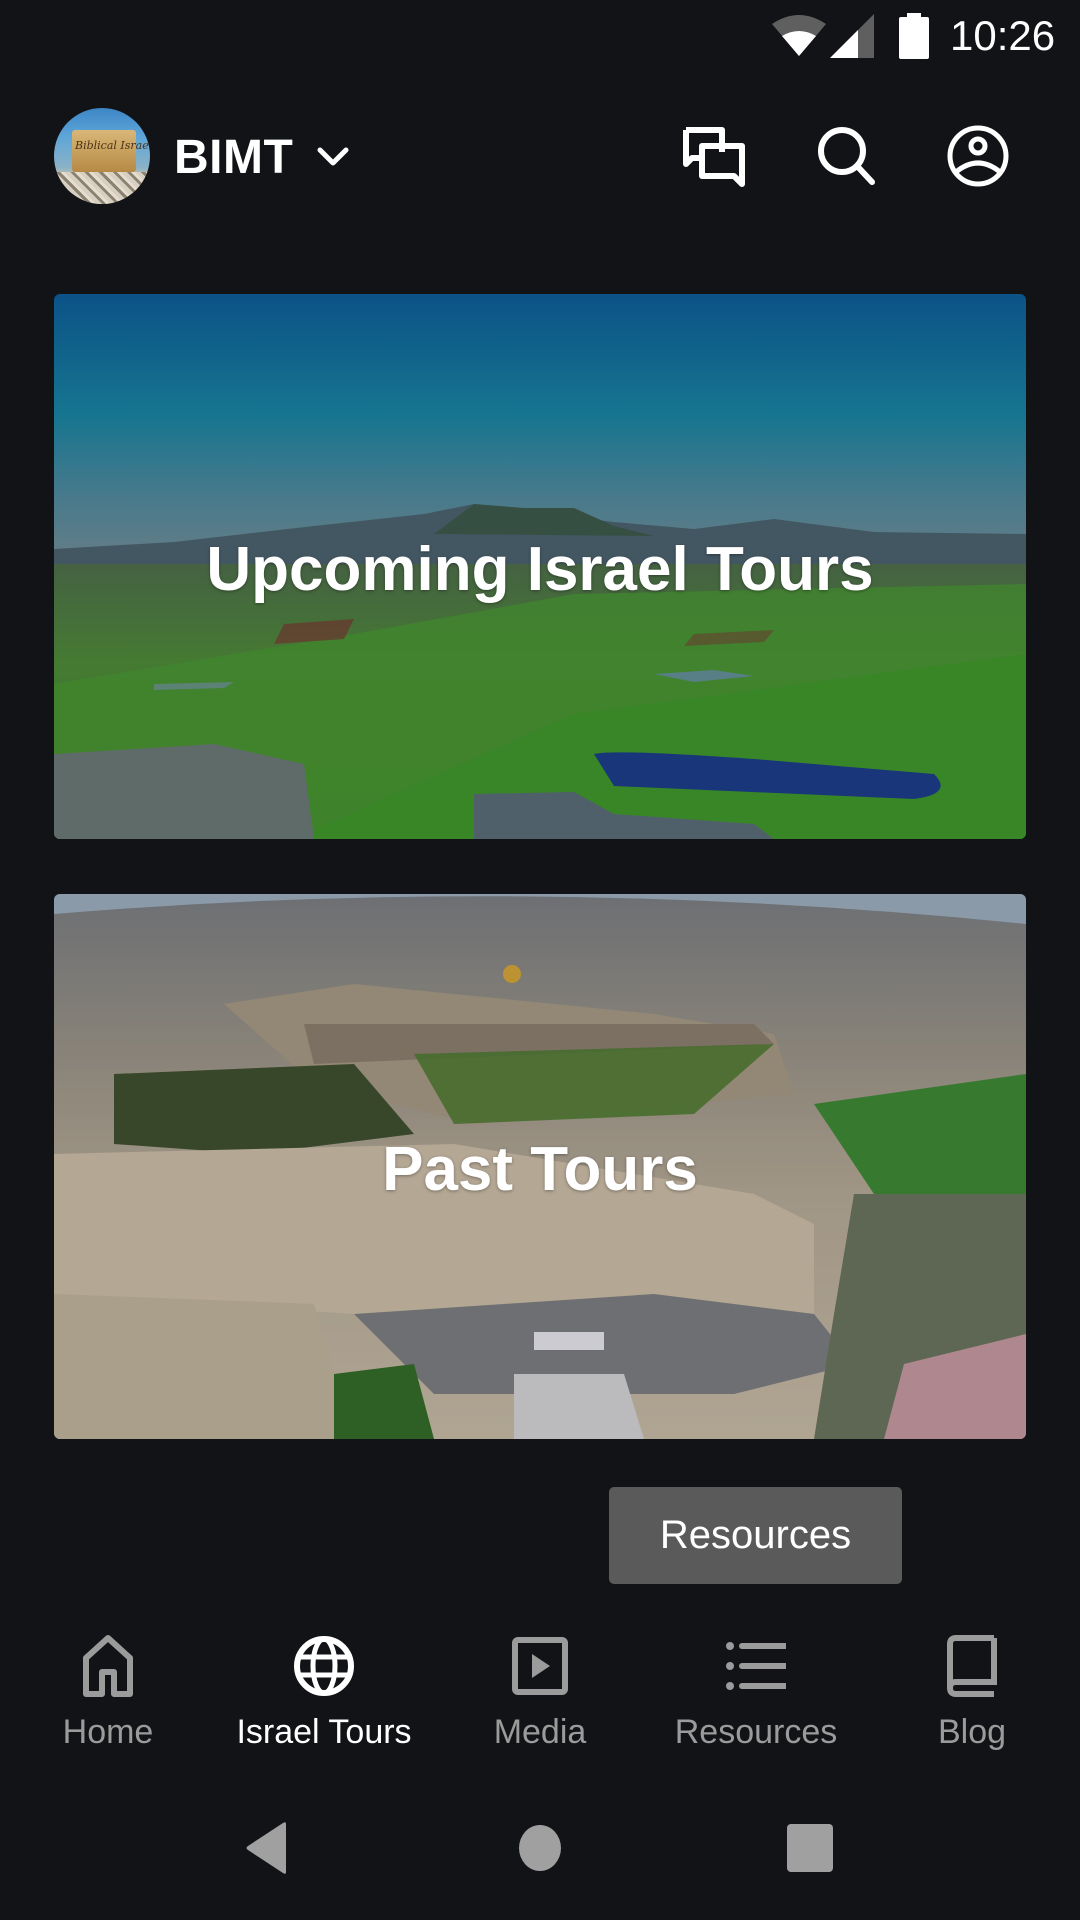 The width and height of the screenshot is (1080, 1920). What do you see at coordinates (102, 188) in the screenshot?
I see `avatar-rocks` at bounding box center [102, 188].